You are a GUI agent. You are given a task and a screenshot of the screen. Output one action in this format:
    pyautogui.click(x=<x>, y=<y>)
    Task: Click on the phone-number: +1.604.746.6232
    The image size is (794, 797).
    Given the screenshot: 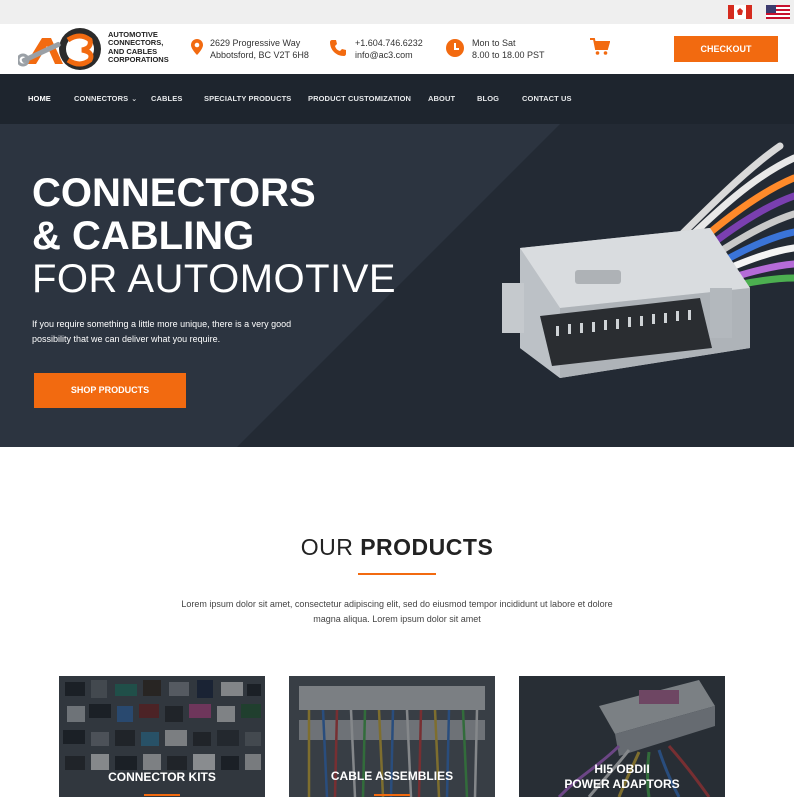 What is the action you would take?
    pyautogui.click(x=389, y=43)
    